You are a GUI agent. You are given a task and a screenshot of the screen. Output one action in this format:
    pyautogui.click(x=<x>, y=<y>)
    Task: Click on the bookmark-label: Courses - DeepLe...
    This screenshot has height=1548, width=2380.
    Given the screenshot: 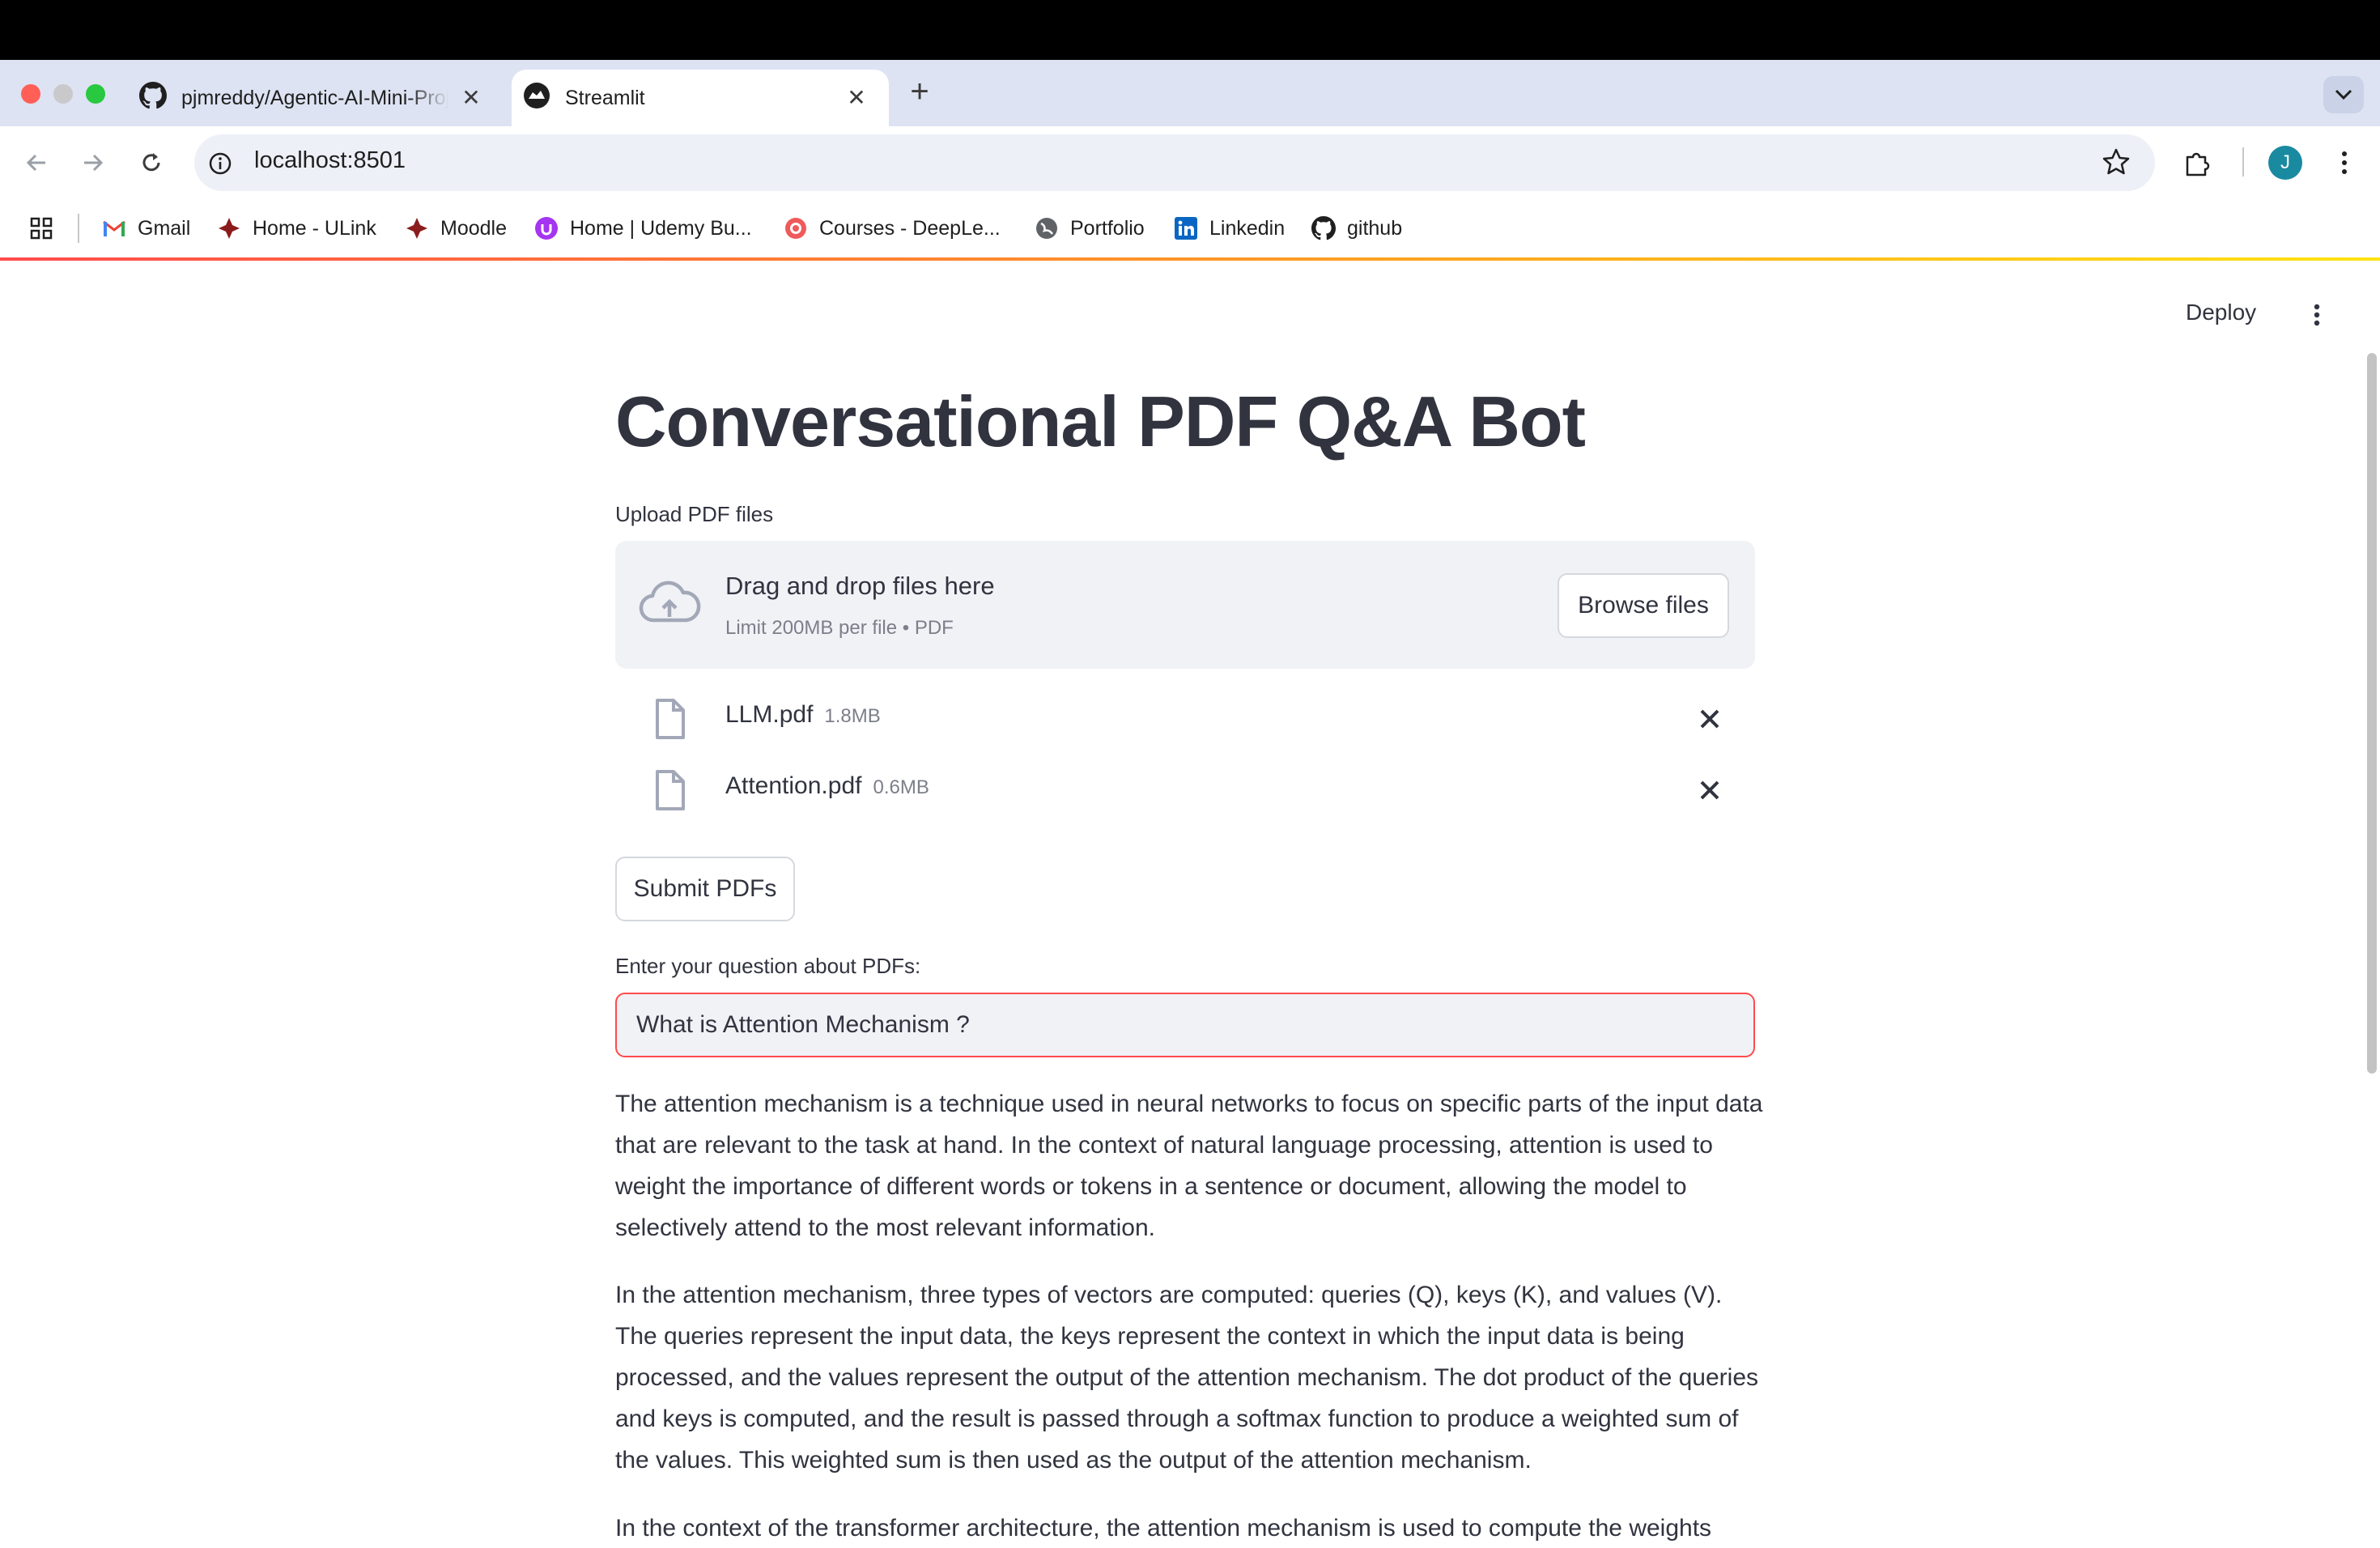 What is the action you would take?
    pyautogui.click(x=910, y=228)
    